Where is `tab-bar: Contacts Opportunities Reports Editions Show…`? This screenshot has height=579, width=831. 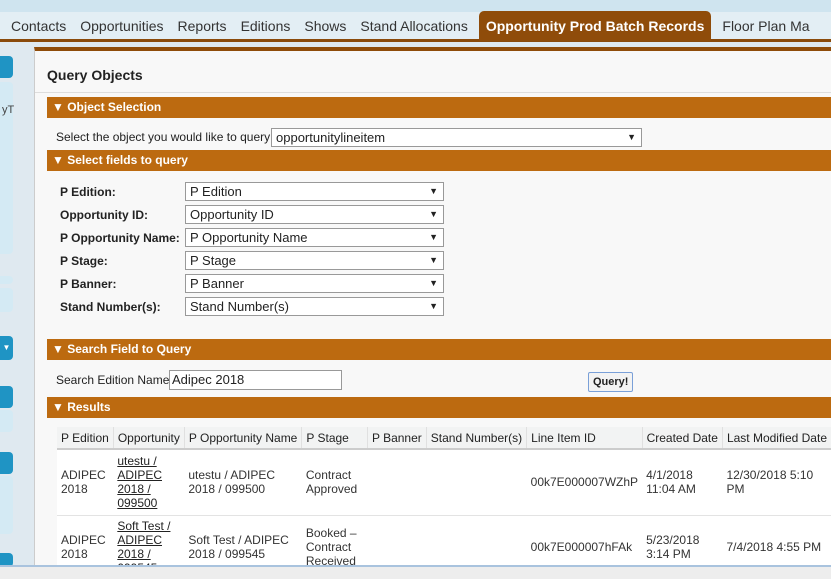 tab-bar: Contacts Opportunities Reports Editions Show… is located at coordinates (415, 26).